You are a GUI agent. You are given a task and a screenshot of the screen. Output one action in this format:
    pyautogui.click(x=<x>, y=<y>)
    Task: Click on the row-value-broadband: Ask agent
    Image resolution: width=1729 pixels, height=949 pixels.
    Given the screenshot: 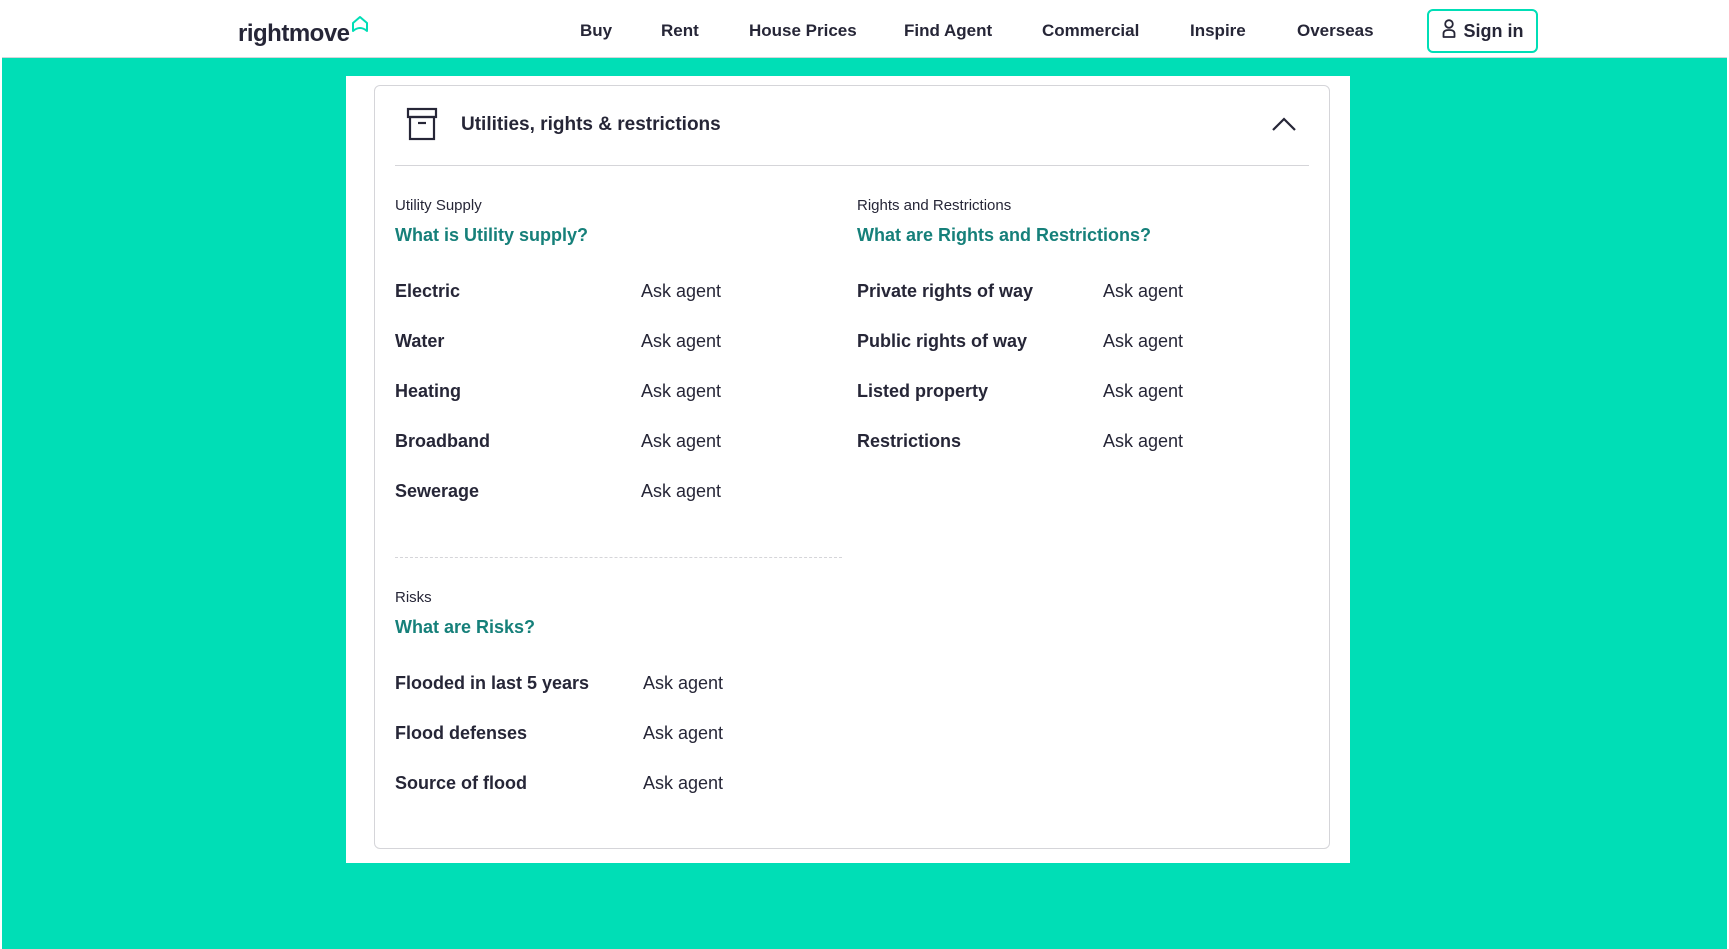 What is the action you would take?
    pyautogui.click(x=681, y=441)
    